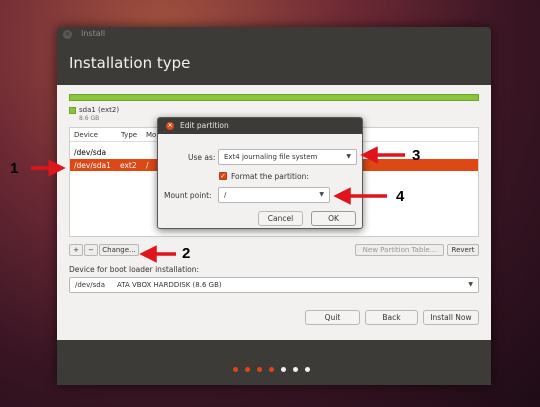 This screenshot has height=407, width=540. Describe the element at coordinates (14, 168) in the screenshot. I see `annotation-number-1: 1` at that location.